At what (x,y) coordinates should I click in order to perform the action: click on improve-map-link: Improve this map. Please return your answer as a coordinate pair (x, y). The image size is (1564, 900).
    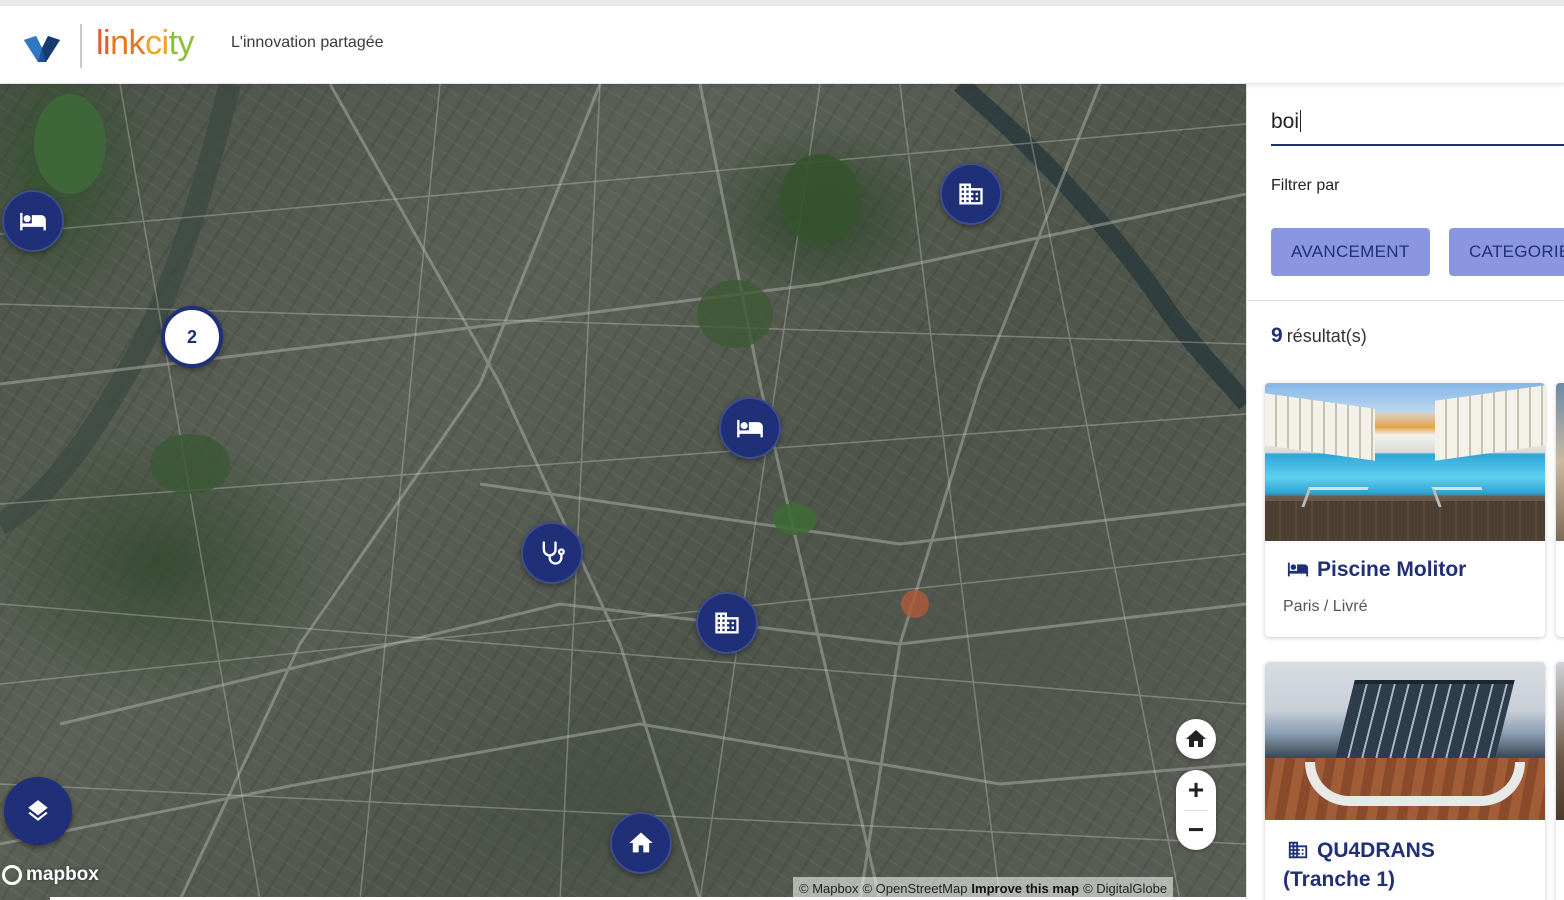
    Looking at the image, I should click on (1025, 888).